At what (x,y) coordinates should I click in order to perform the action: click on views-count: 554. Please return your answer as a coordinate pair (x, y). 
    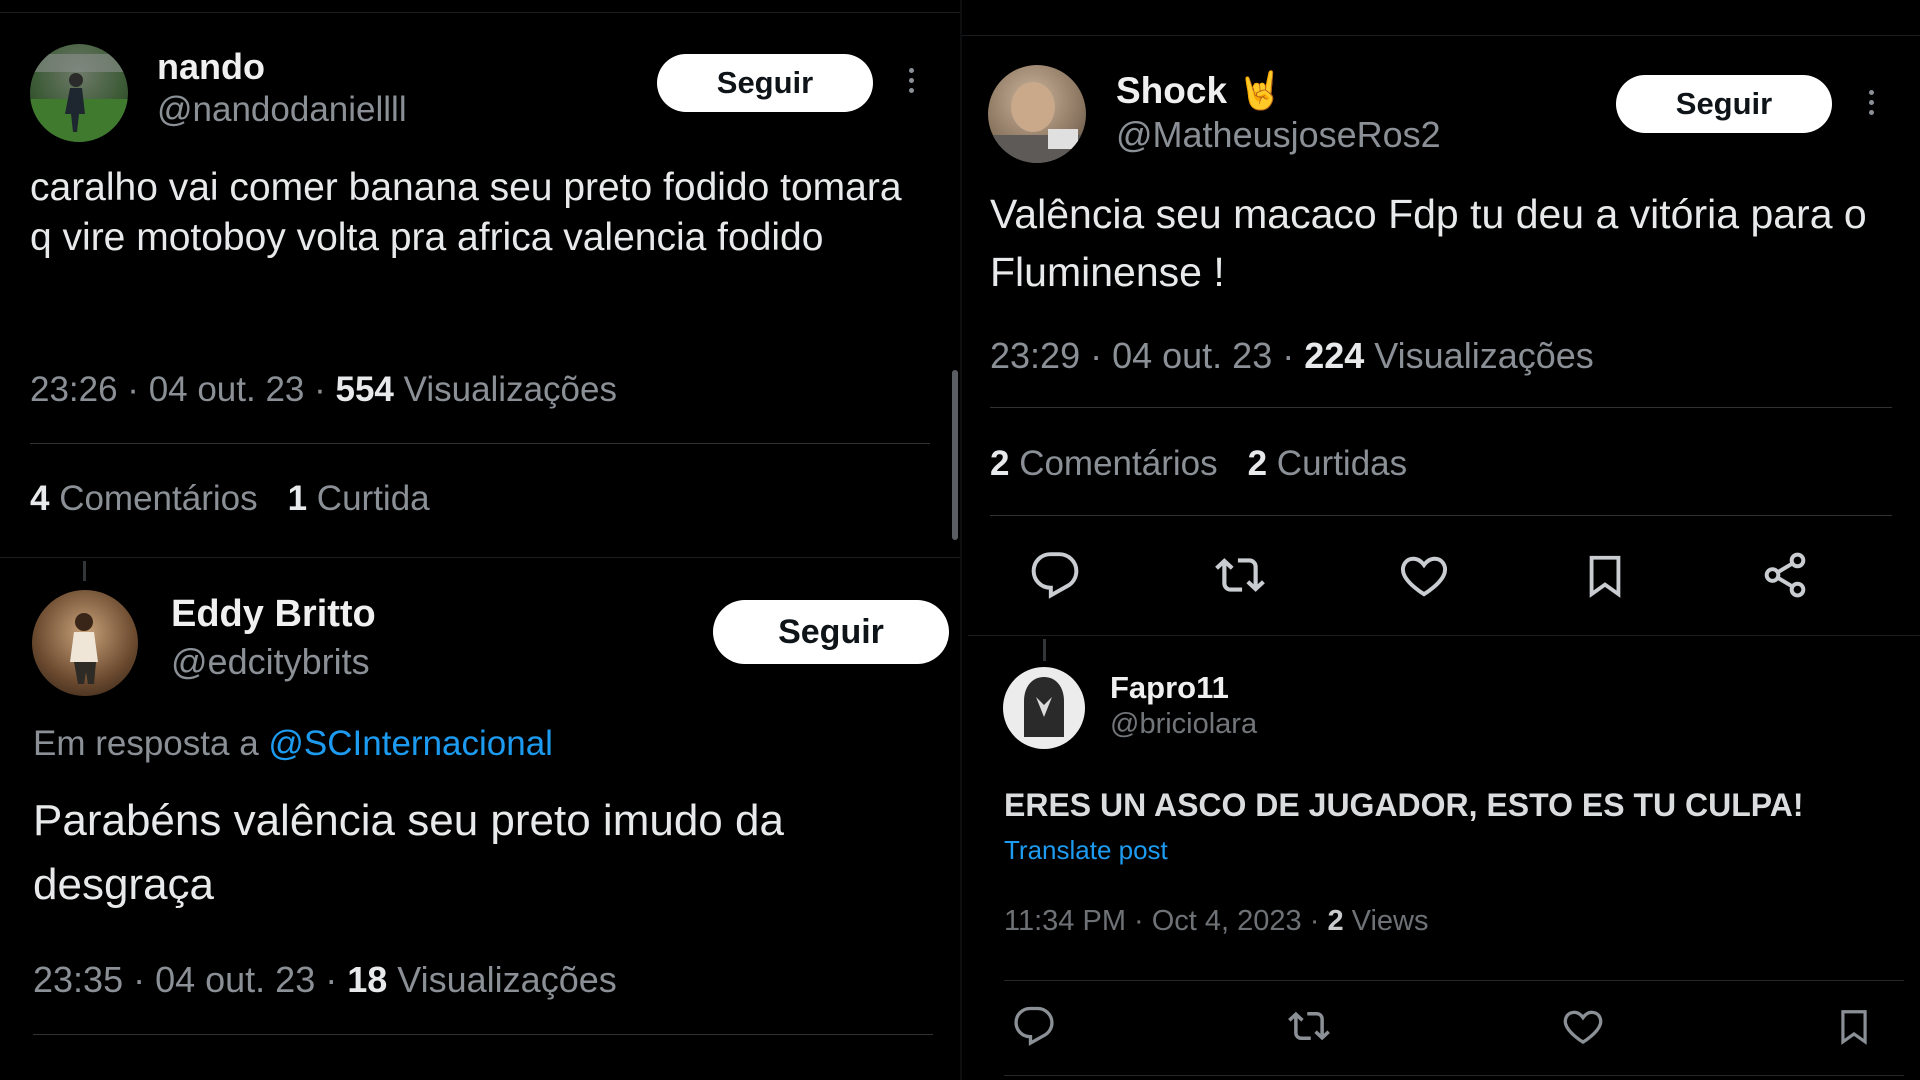
    Looking at the image, I should click on (364, 389).